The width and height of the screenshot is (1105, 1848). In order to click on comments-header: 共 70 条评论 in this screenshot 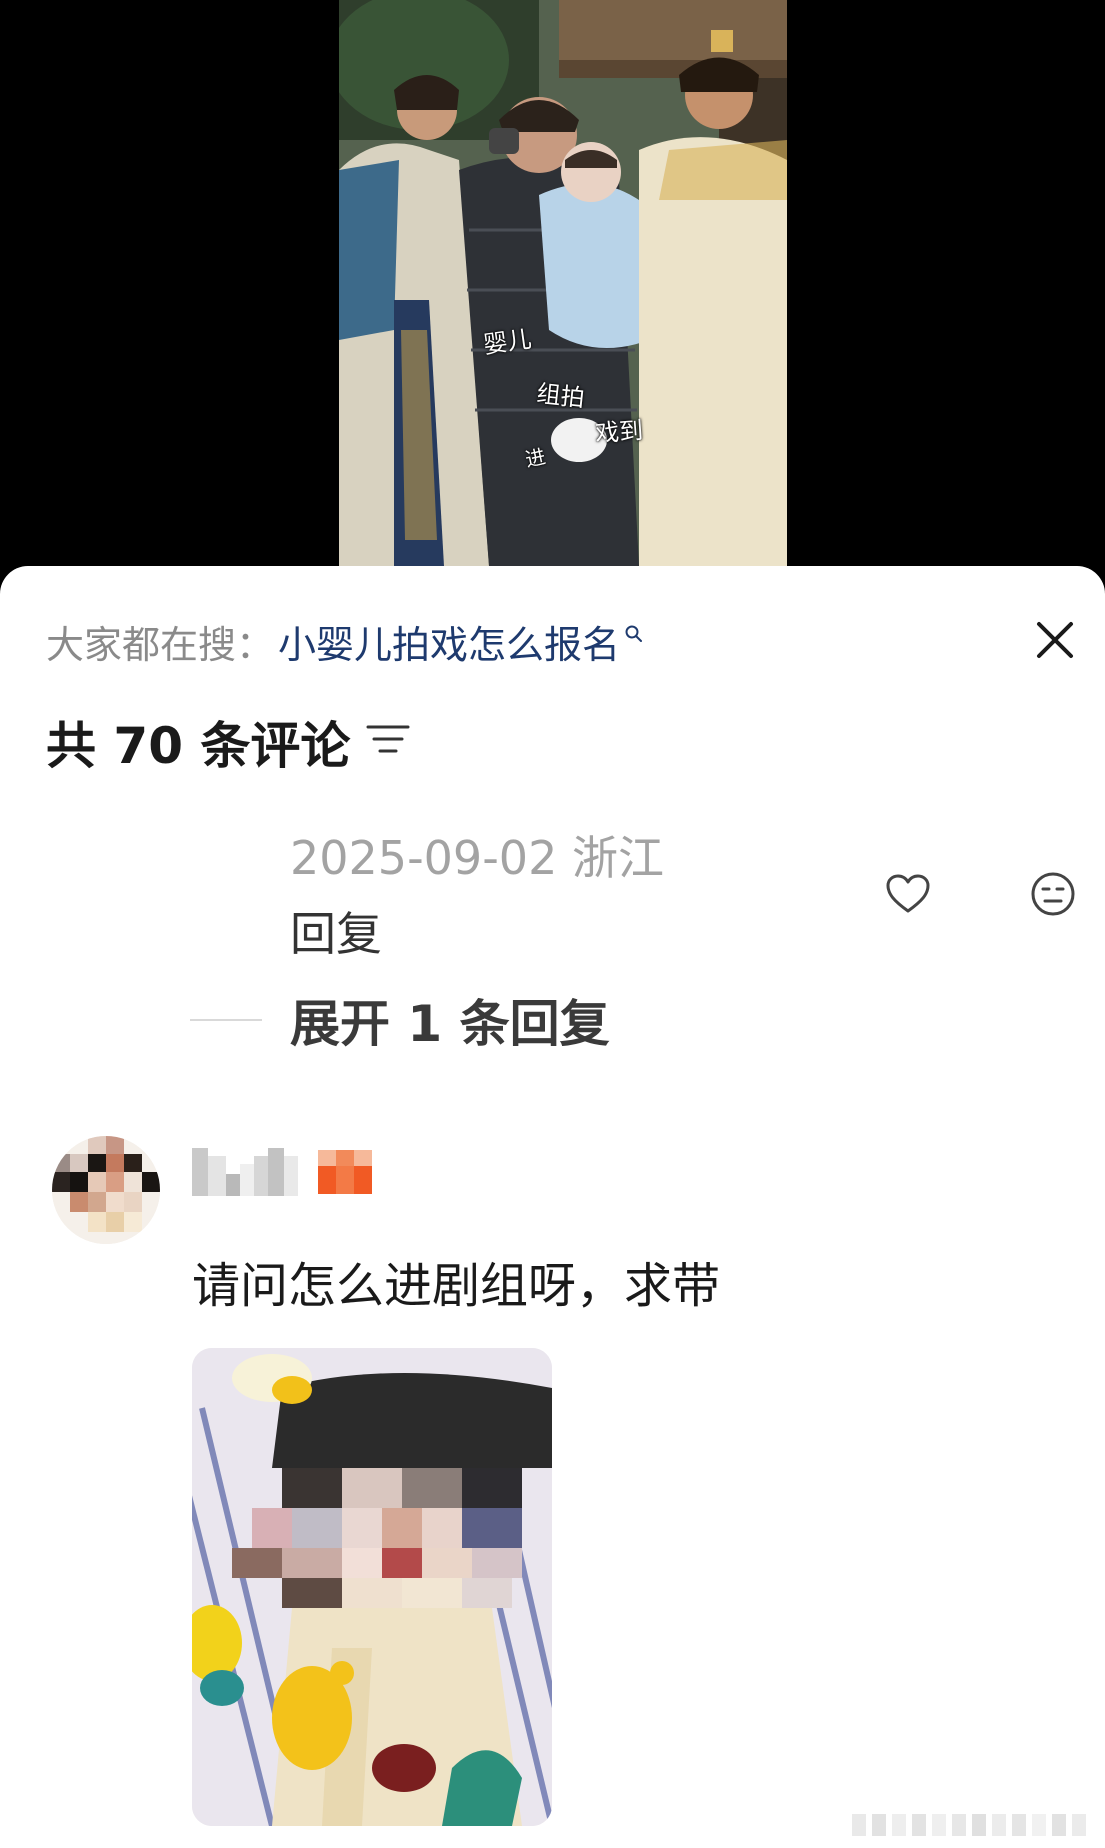, I will do `click(228, 743)`.